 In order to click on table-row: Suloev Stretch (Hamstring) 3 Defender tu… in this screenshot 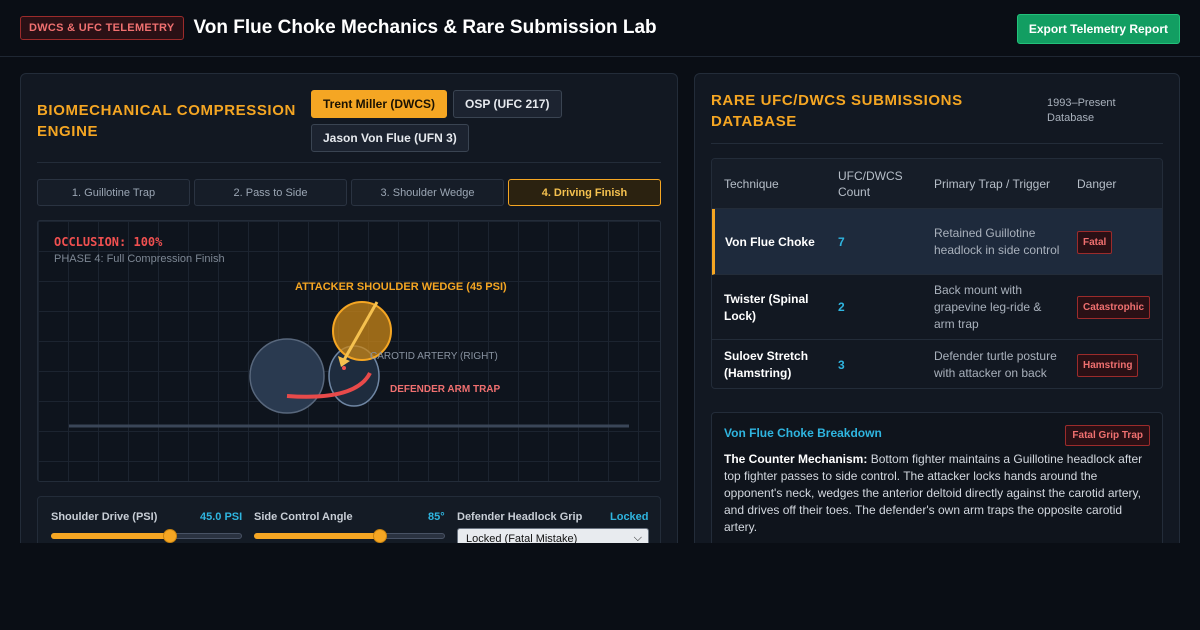, I will do `click(937, 364)`.